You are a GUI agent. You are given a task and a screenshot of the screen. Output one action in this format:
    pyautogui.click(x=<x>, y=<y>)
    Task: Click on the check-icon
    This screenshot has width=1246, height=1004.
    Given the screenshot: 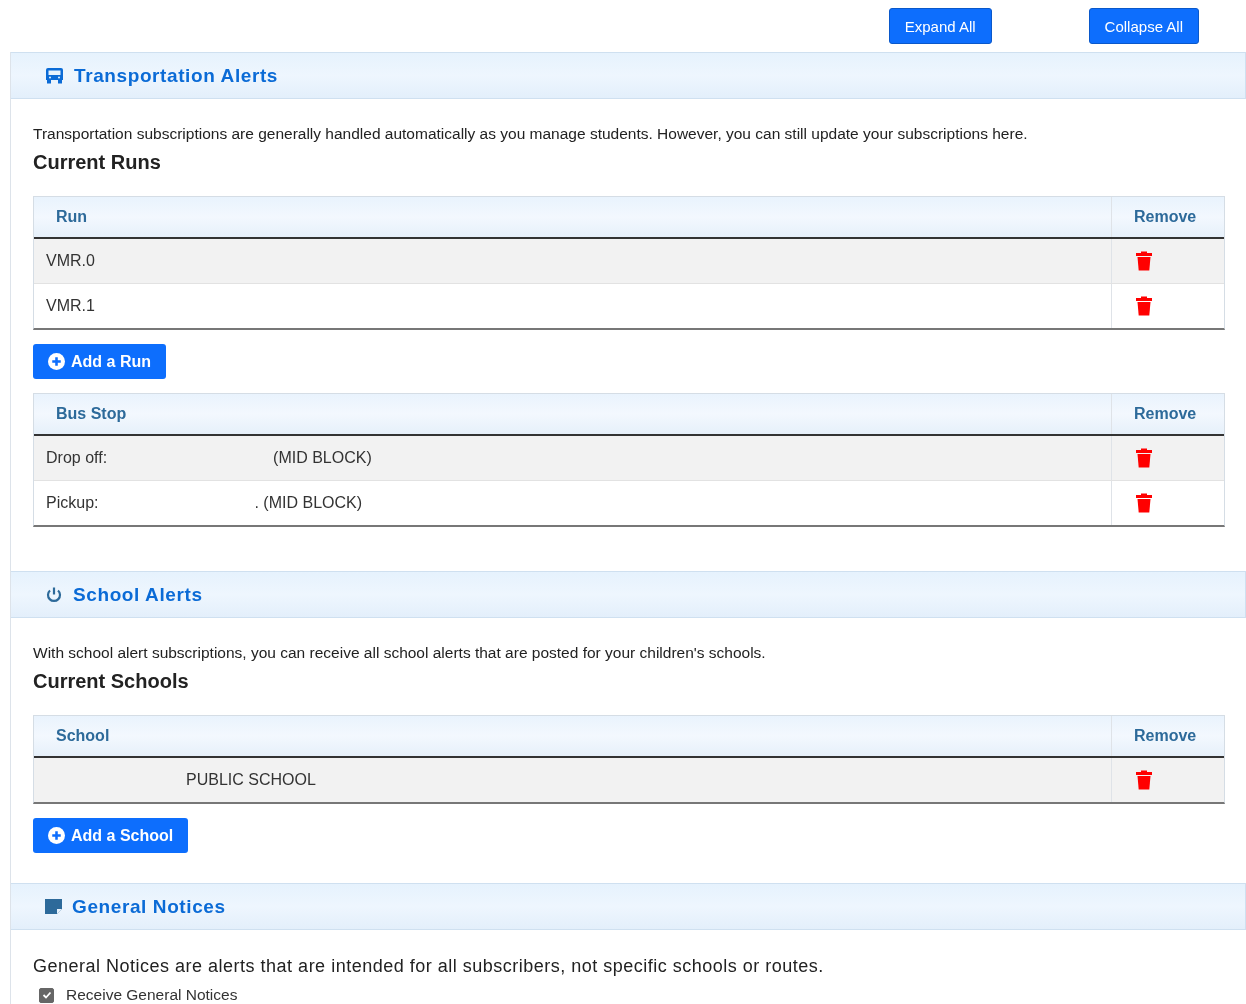 What is the action you would take?
    pyautogui.click(x=46, y=995)
    